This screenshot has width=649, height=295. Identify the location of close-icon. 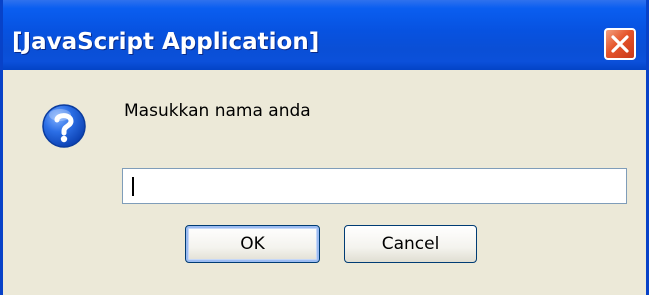
(620, 44).